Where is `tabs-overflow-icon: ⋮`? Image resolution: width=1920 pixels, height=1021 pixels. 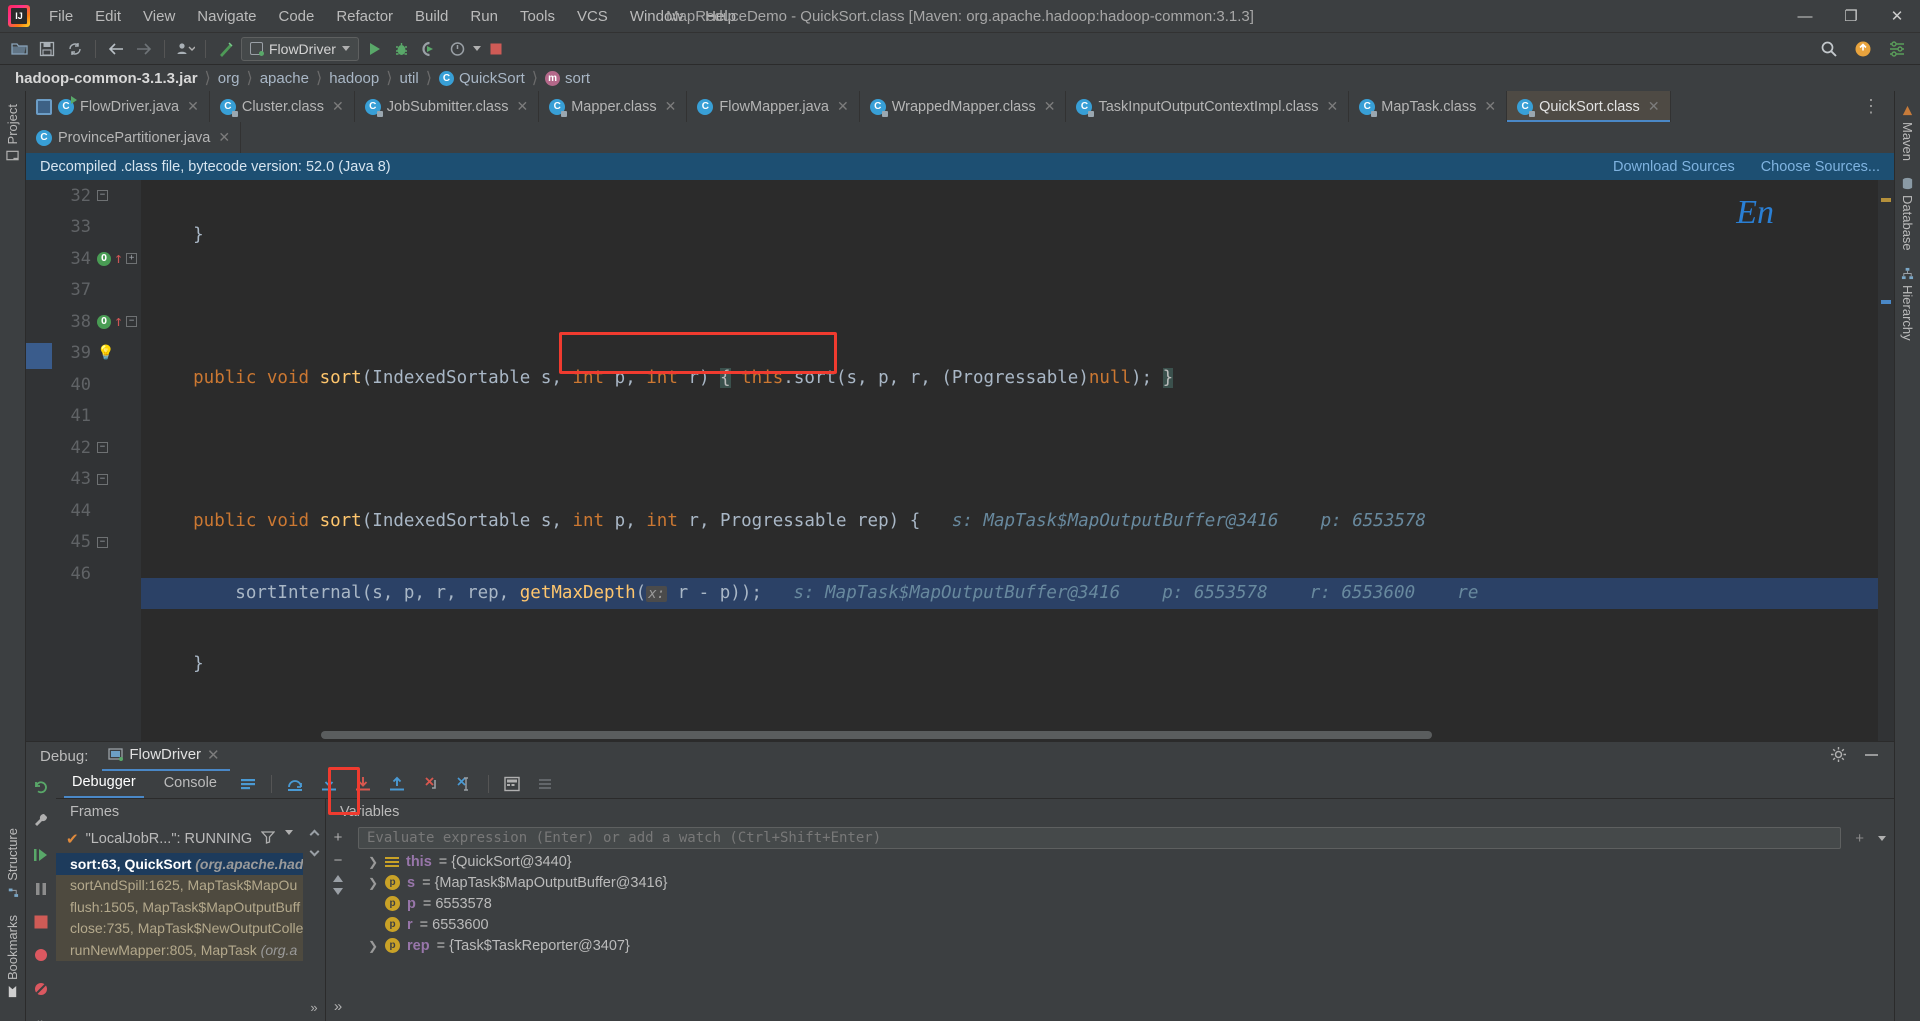
tabs-overflow-icon: ⋮ is located at coordinates (1872, 106).